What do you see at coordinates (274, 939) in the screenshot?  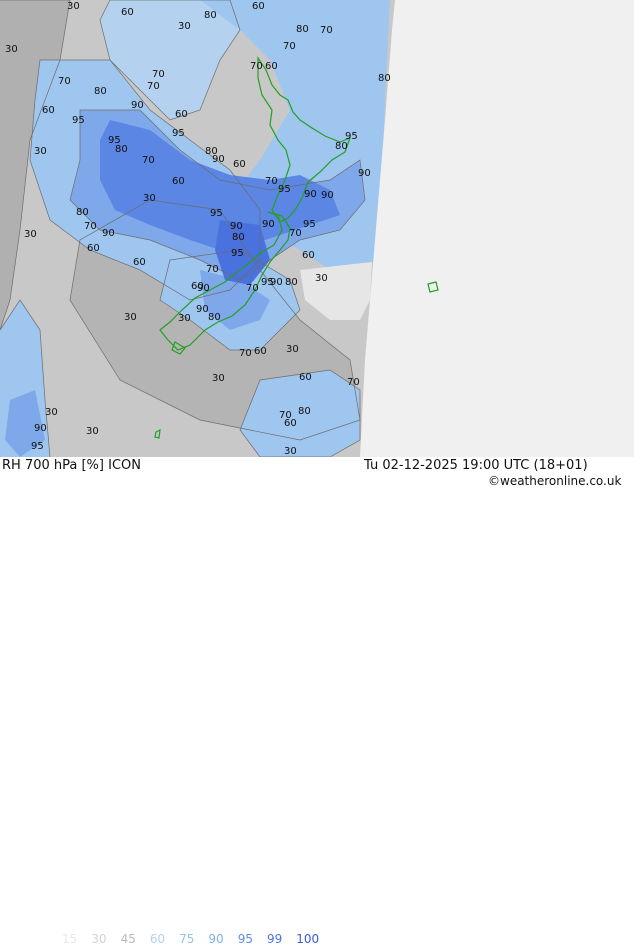 I see `legend-value: 99` at bounding box center [274, 939].